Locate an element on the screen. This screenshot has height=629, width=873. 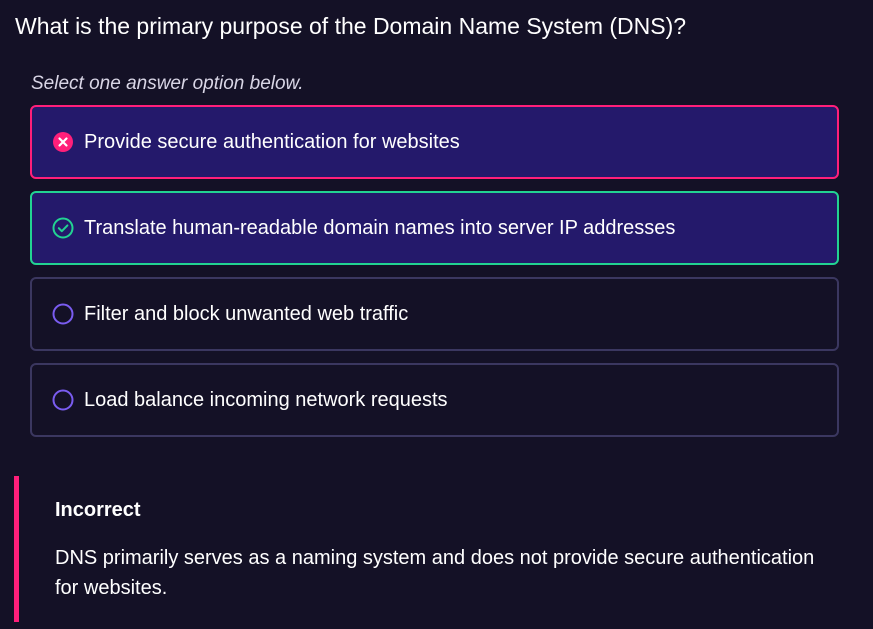
instruction-text: Select one answer option below. is located at coordinates (167, 83).